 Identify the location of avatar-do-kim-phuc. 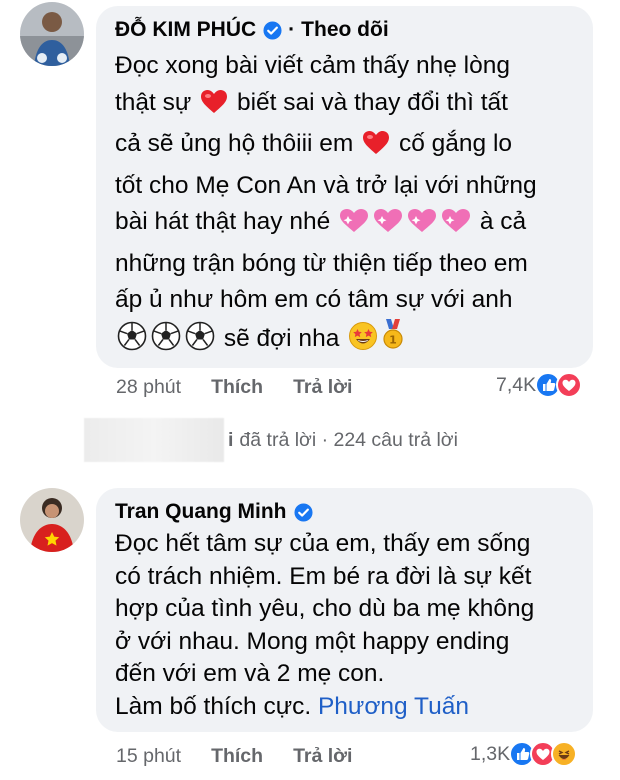
(52, 34).